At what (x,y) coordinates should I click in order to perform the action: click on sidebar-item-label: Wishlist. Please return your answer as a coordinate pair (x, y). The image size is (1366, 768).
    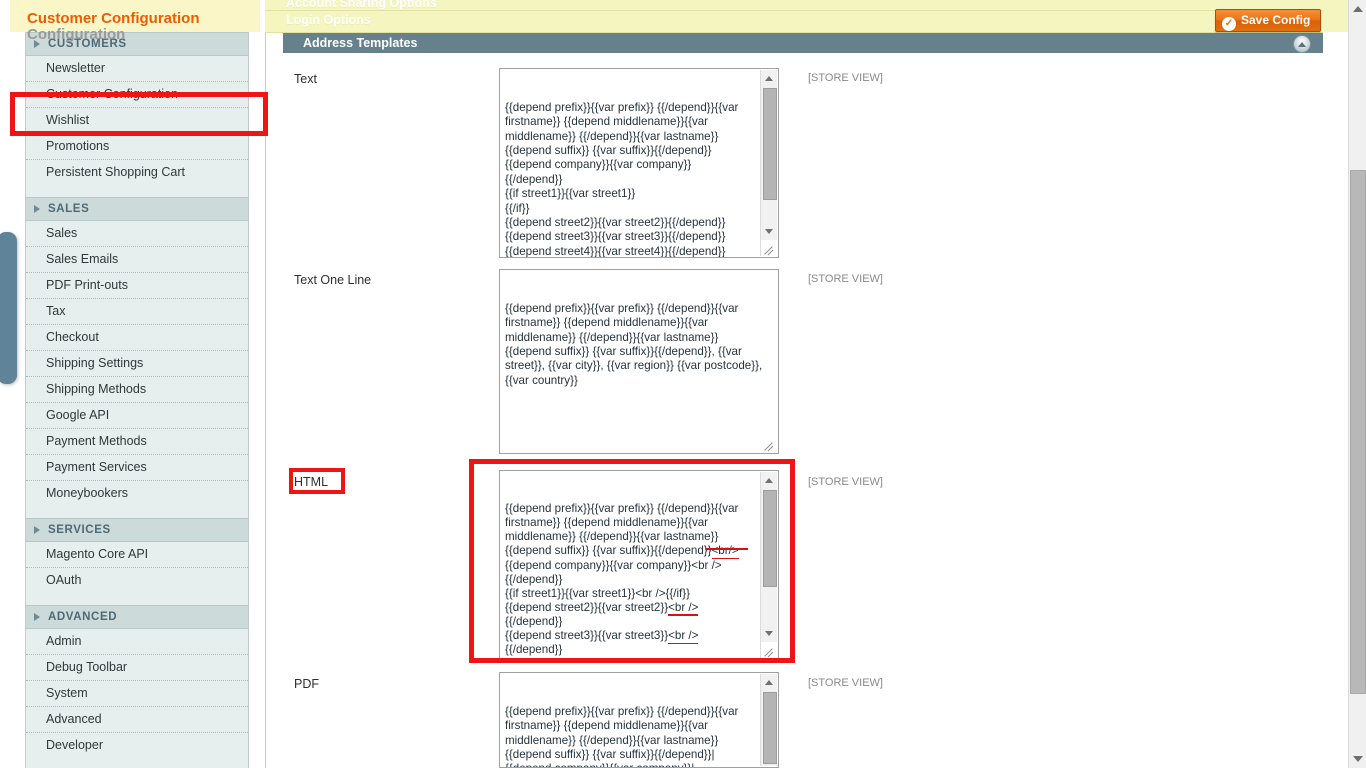
    Looking at the image, I should click on (68, 120).